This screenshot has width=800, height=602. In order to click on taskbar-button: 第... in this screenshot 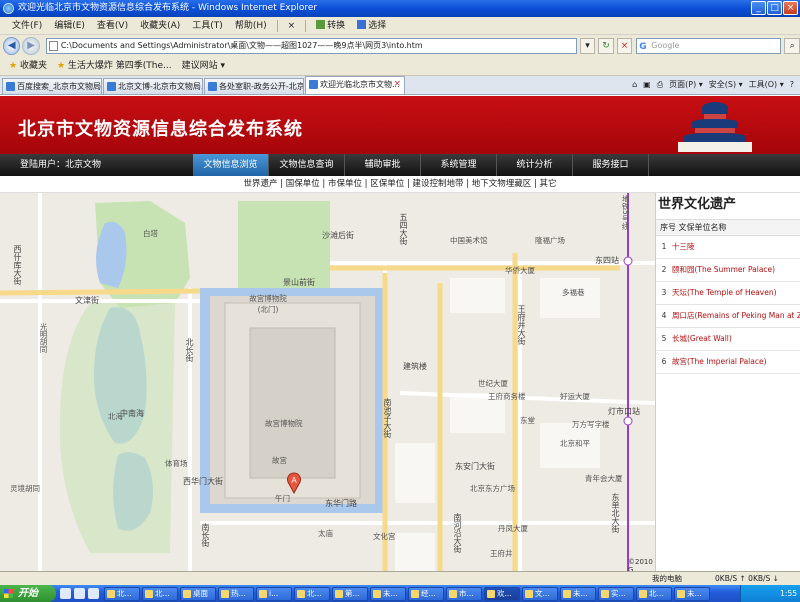, I will do `click(350, 593)`.